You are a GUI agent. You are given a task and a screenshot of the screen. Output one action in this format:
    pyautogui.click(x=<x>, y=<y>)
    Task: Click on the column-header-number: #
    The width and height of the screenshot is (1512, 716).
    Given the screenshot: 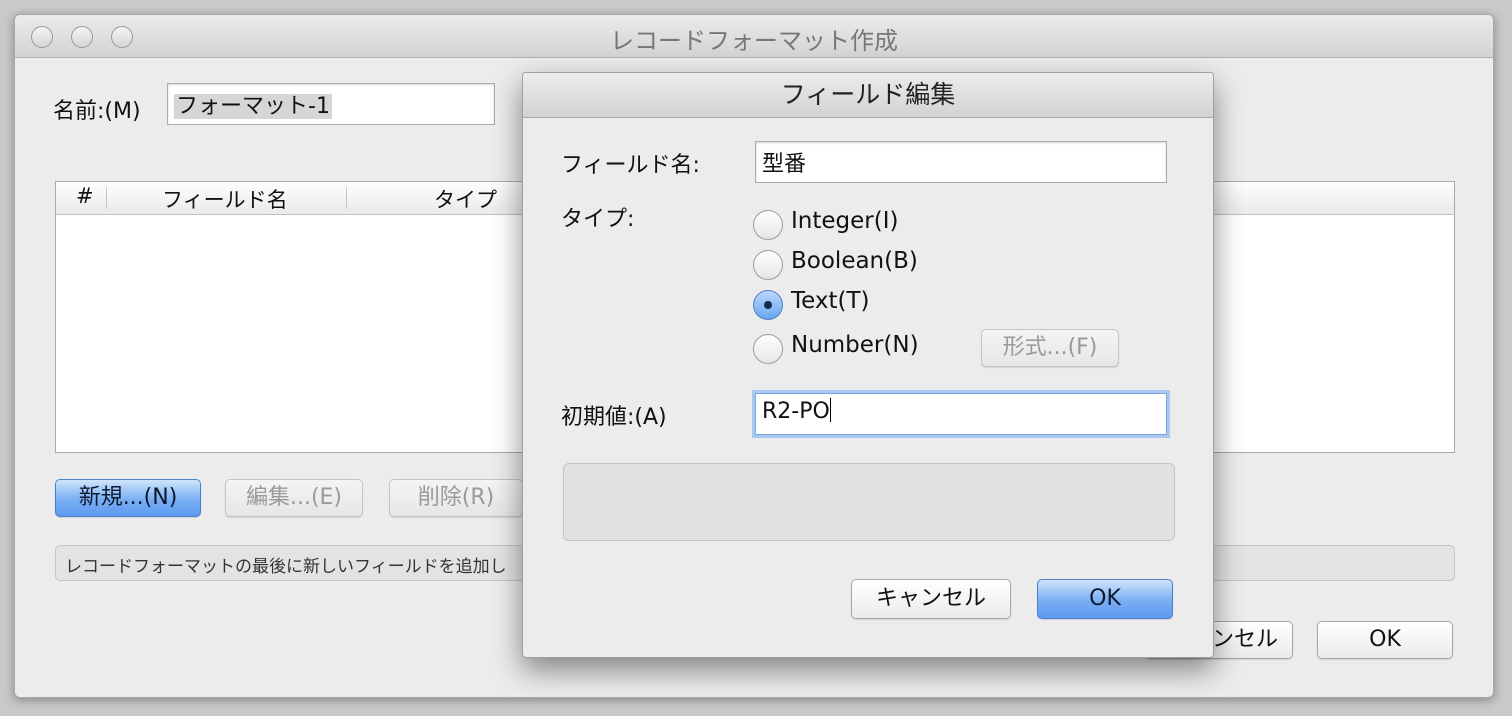 What is the action you would take?
    pyautogui.click(x=85, y=196)
    